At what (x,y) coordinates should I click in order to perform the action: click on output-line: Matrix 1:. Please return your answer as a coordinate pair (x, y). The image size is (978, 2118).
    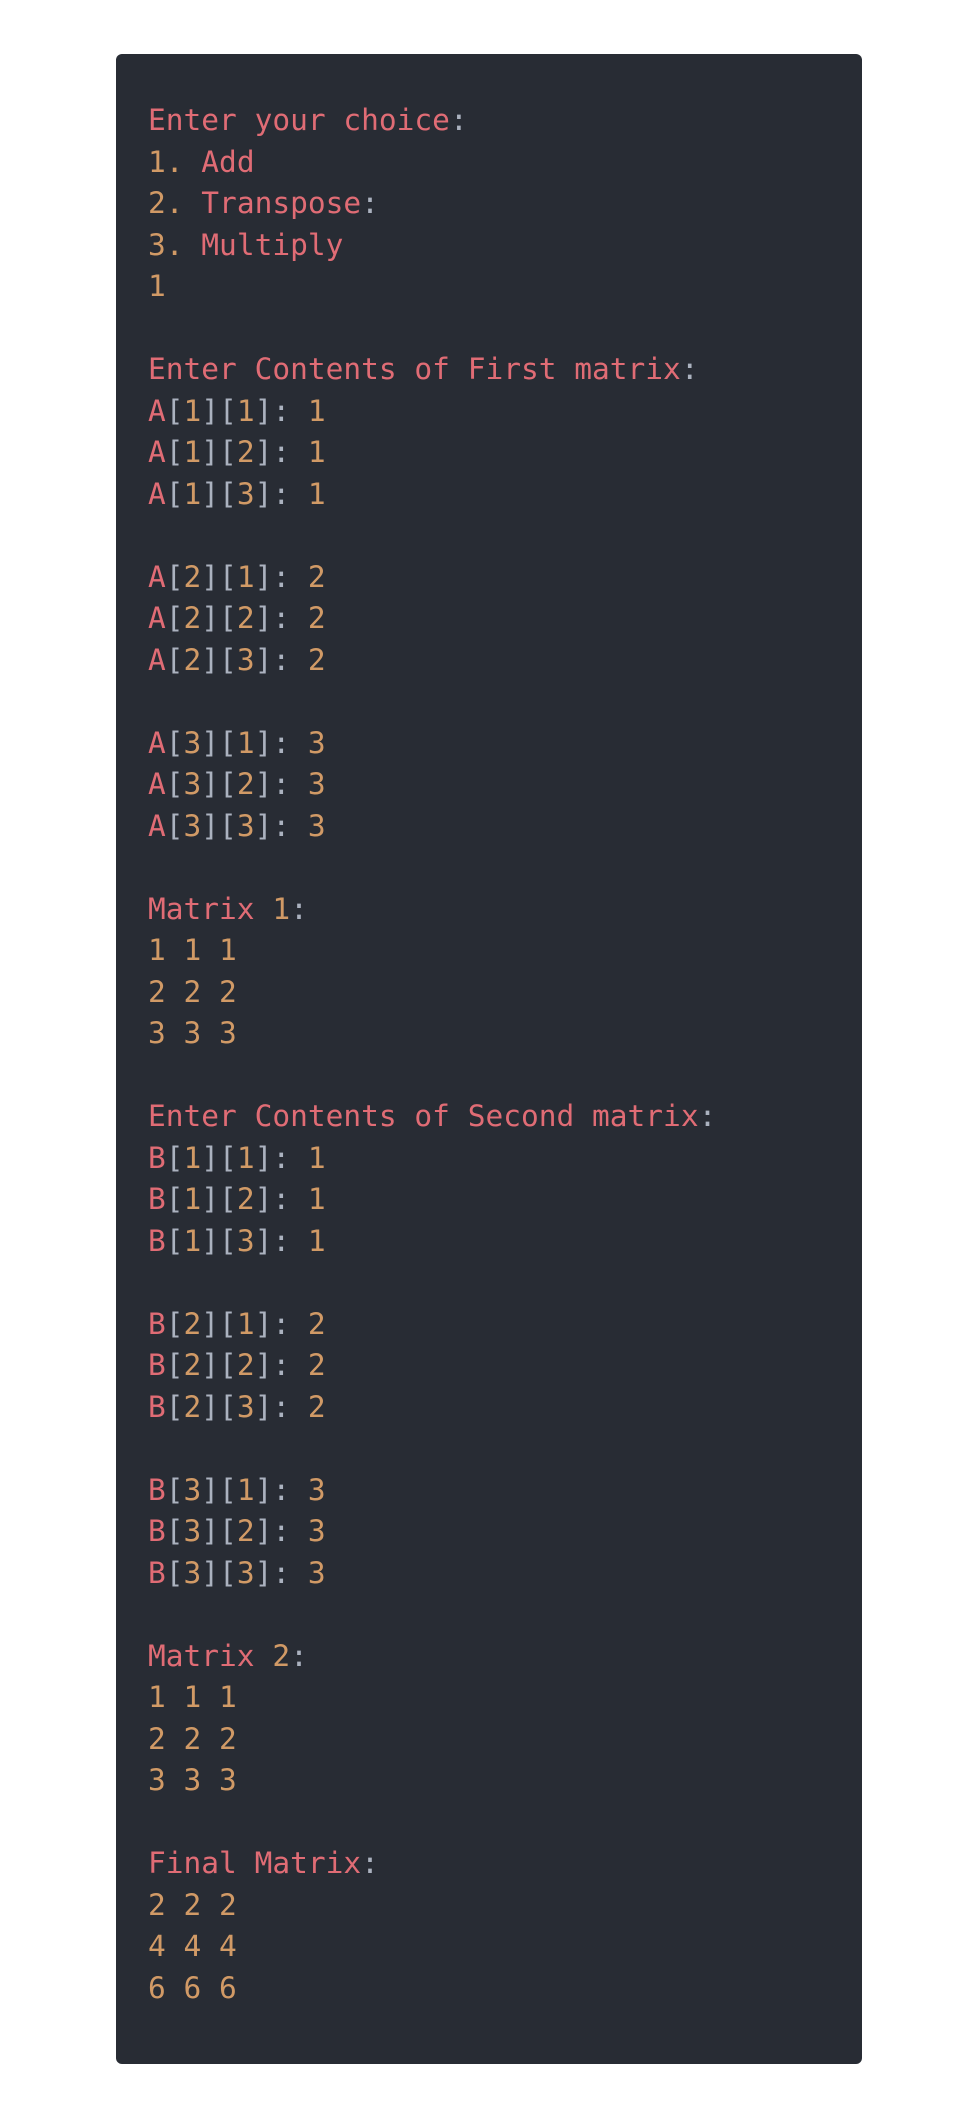
    Looking at the image, I should click on (505, 910).